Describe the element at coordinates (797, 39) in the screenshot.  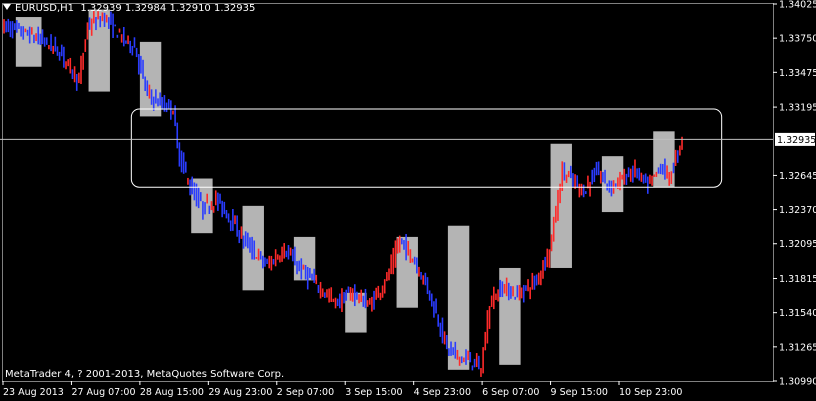
I see `y-tick-label: 1.33750` at that location.